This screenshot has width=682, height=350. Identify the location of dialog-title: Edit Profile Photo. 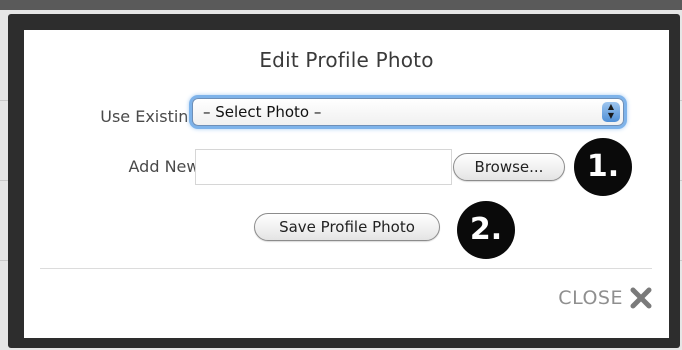
(346, 60).